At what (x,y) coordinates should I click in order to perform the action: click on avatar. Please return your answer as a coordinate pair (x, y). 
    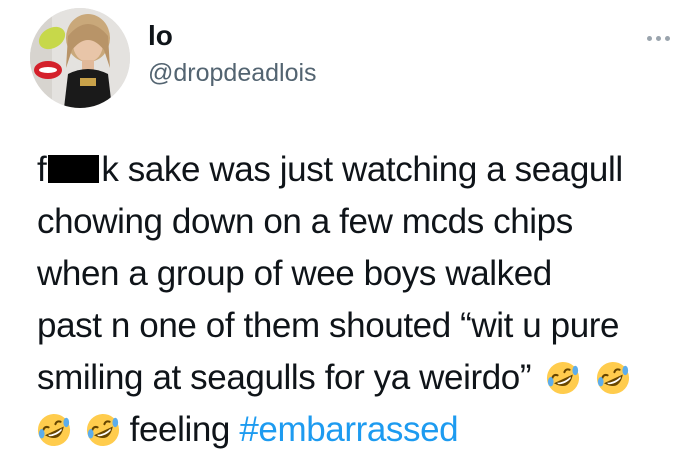
    Looking at the image, I should click on (80, 58).